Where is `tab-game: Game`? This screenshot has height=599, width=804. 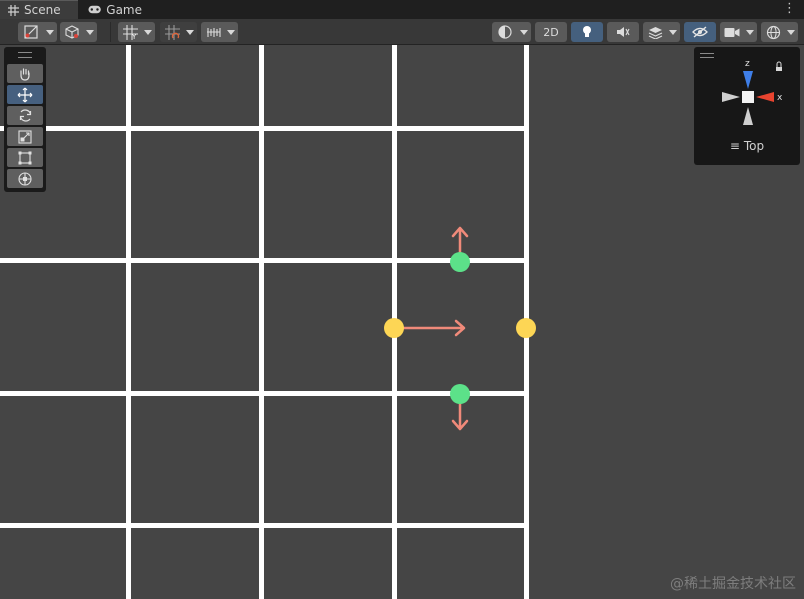 tab-game: Game is located at coordinates (115, 9).